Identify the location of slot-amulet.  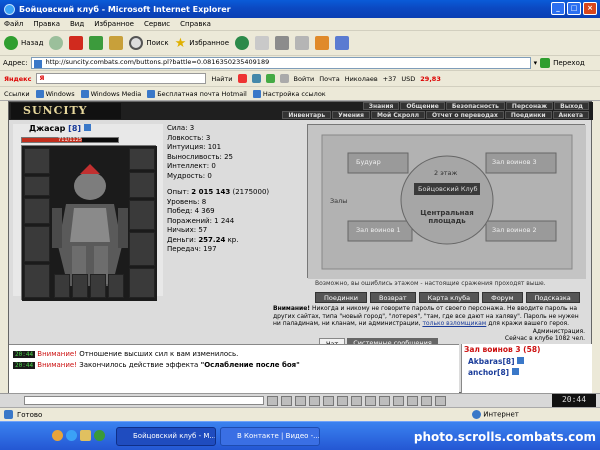
(37, 186).